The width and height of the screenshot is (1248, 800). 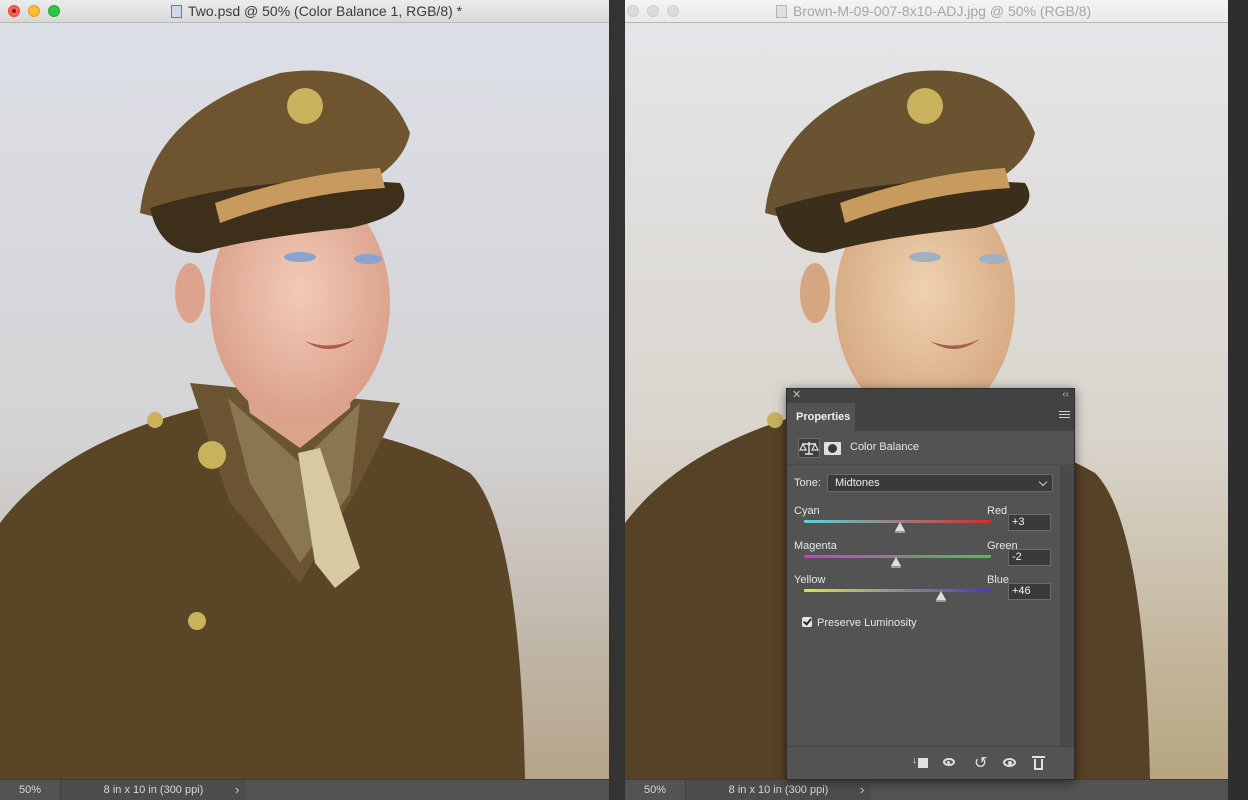 What do you see at coordinates (998, 580) in the screenshot?
I see `slider-right-label: Blue` at bounding box center [998, 580].